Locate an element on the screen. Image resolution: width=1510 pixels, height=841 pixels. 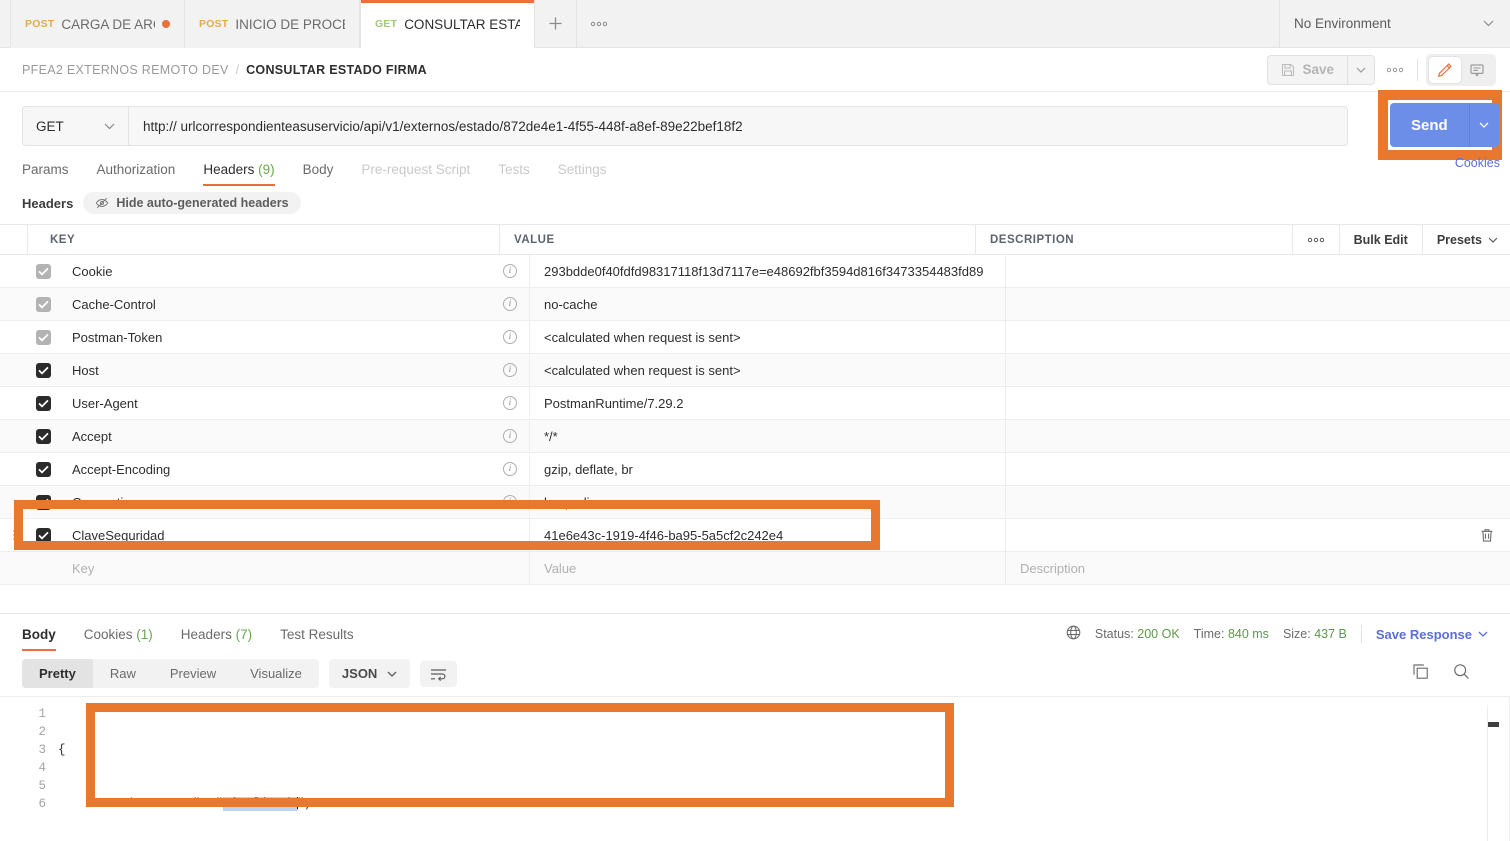
tab-tests: Tests is located at coordinates (514, 174).